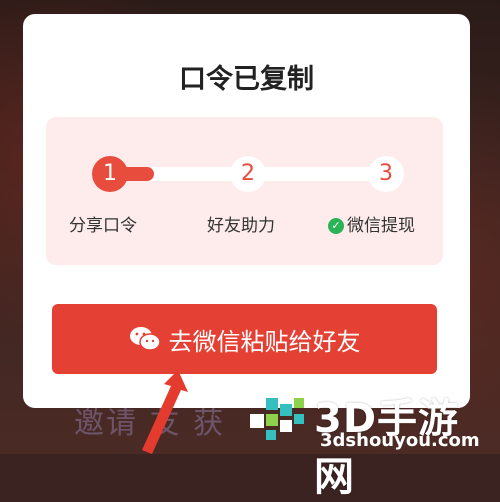 This screenshot has width=500, height=502. I want to click on step-3-circle: 3, so click(386, 174).